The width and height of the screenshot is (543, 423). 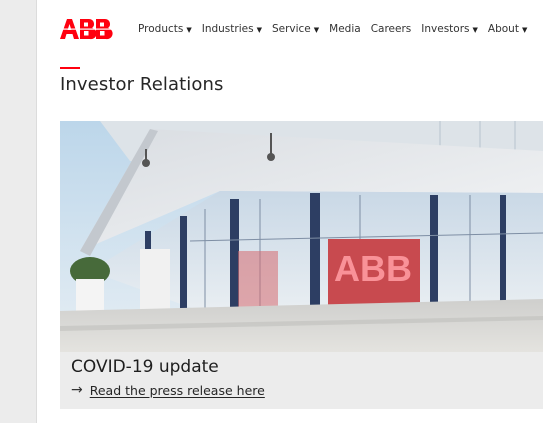 I want to click on left-margin, so click(x=18, y=211).